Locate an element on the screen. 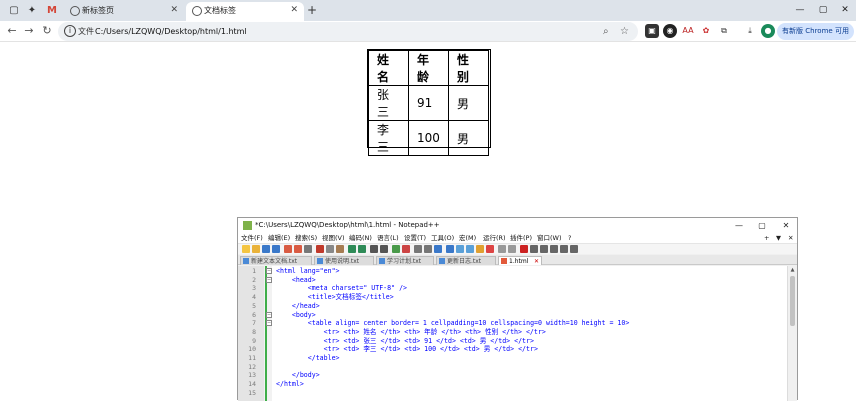 The height and width of the screenshot is (401, 856). code-line: <meta charset=" UTF-8" /> is located at coordinates (341, 288).